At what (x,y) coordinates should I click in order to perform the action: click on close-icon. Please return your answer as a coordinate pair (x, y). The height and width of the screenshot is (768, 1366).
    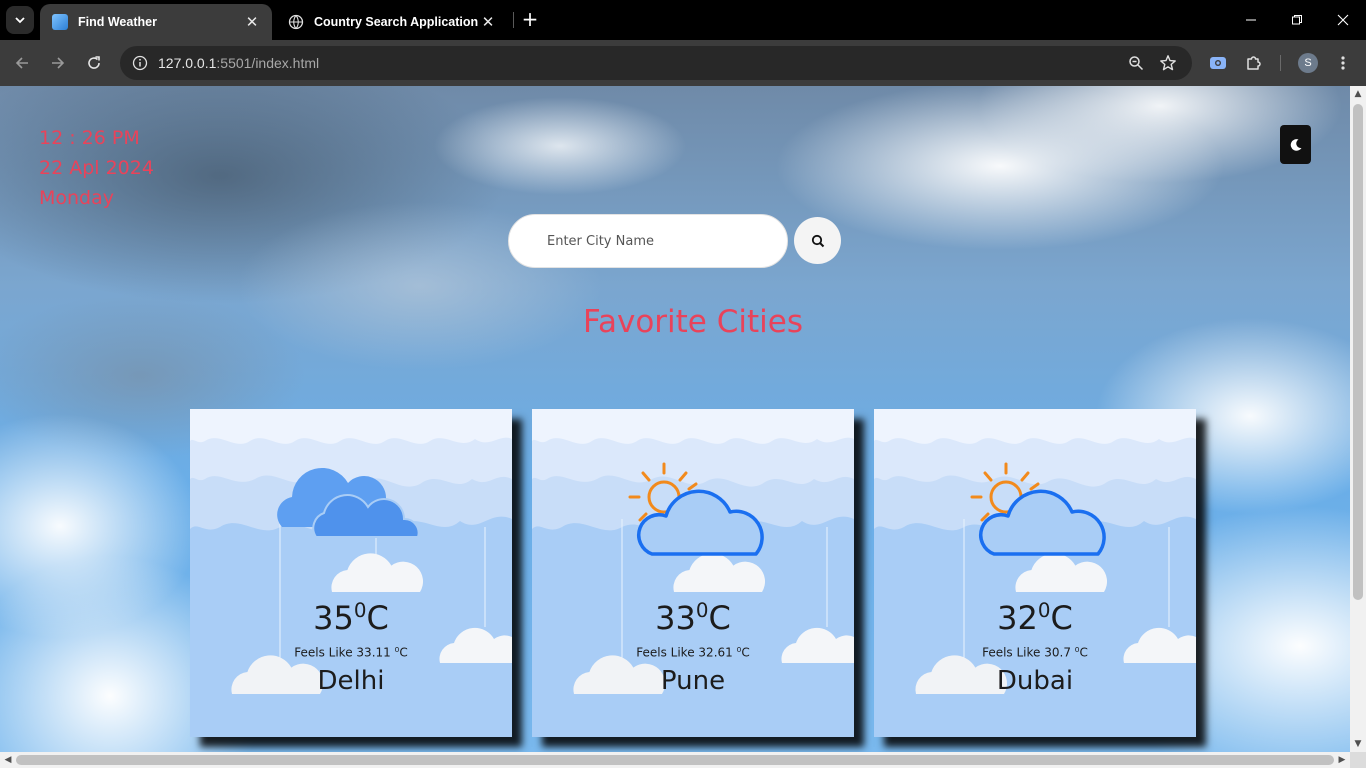
    Looking at the image, I should click on (1343, 20).